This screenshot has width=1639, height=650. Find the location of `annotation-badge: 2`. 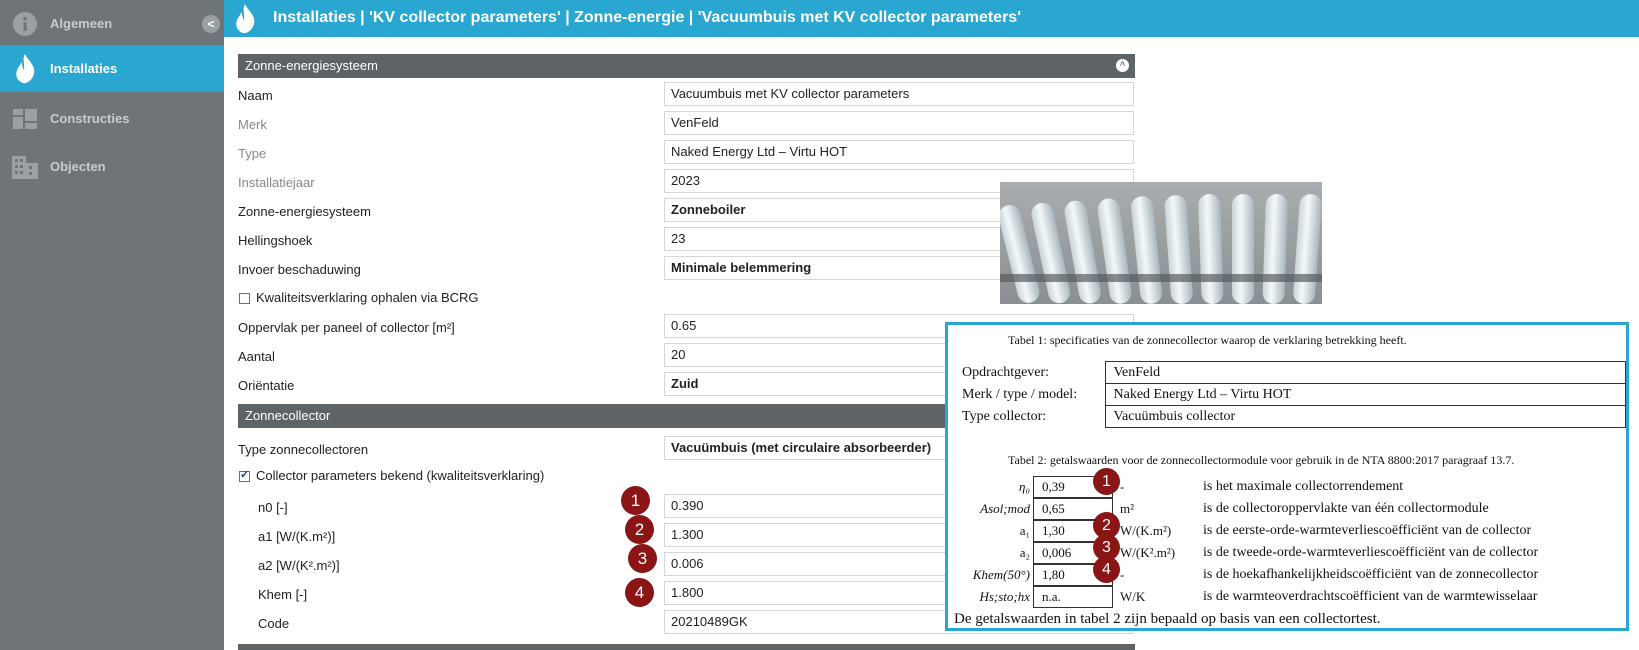

annotation-badge: 2 is located at coordinates (639, 529).